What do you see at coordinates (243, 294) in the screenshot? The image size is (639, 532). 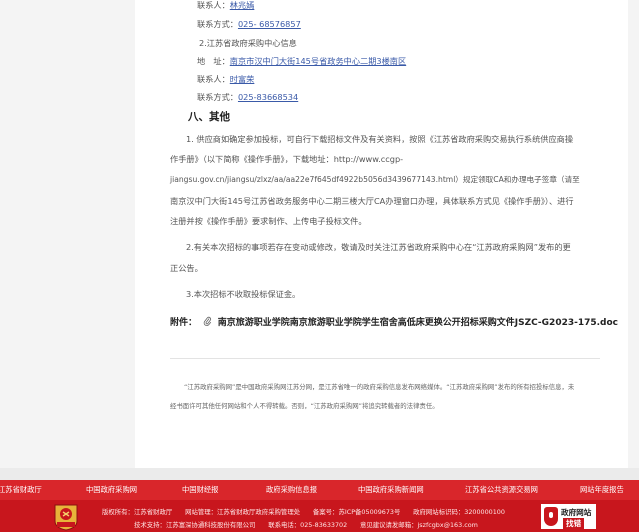 I see `para3: 3.本次招标不收取投标保证金。` at bounding box center [243, 294].